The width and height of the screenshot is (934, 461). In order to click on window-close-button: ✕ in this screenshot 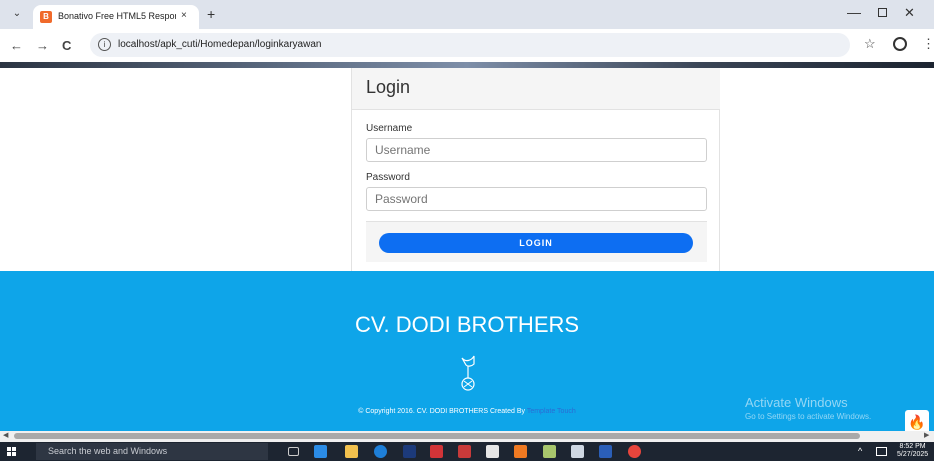, I will do `click(909, 13)`.